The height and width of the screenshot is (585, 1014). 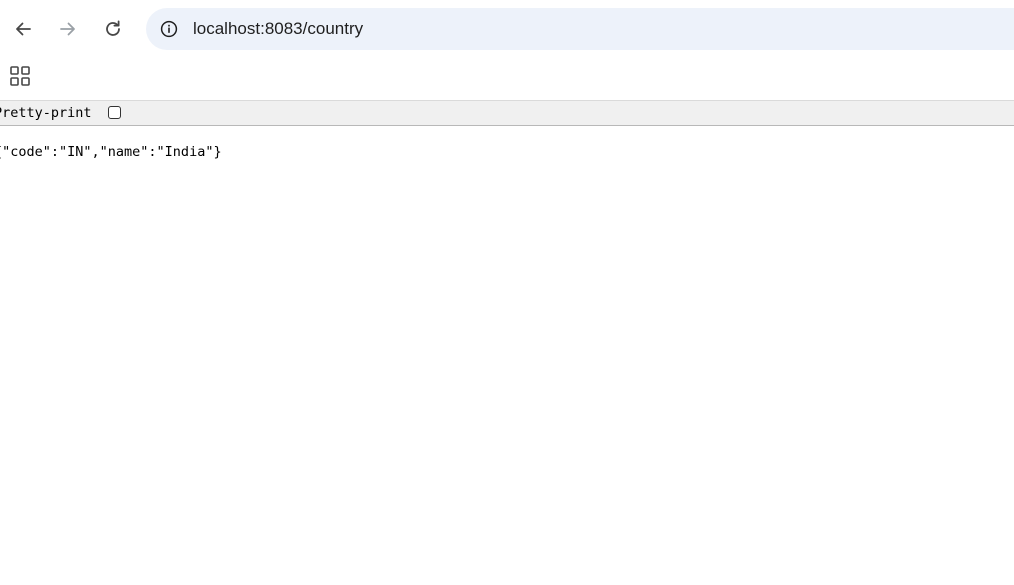 I want to click on url-text: localhost:8083/country, so click(x=278, y=29).